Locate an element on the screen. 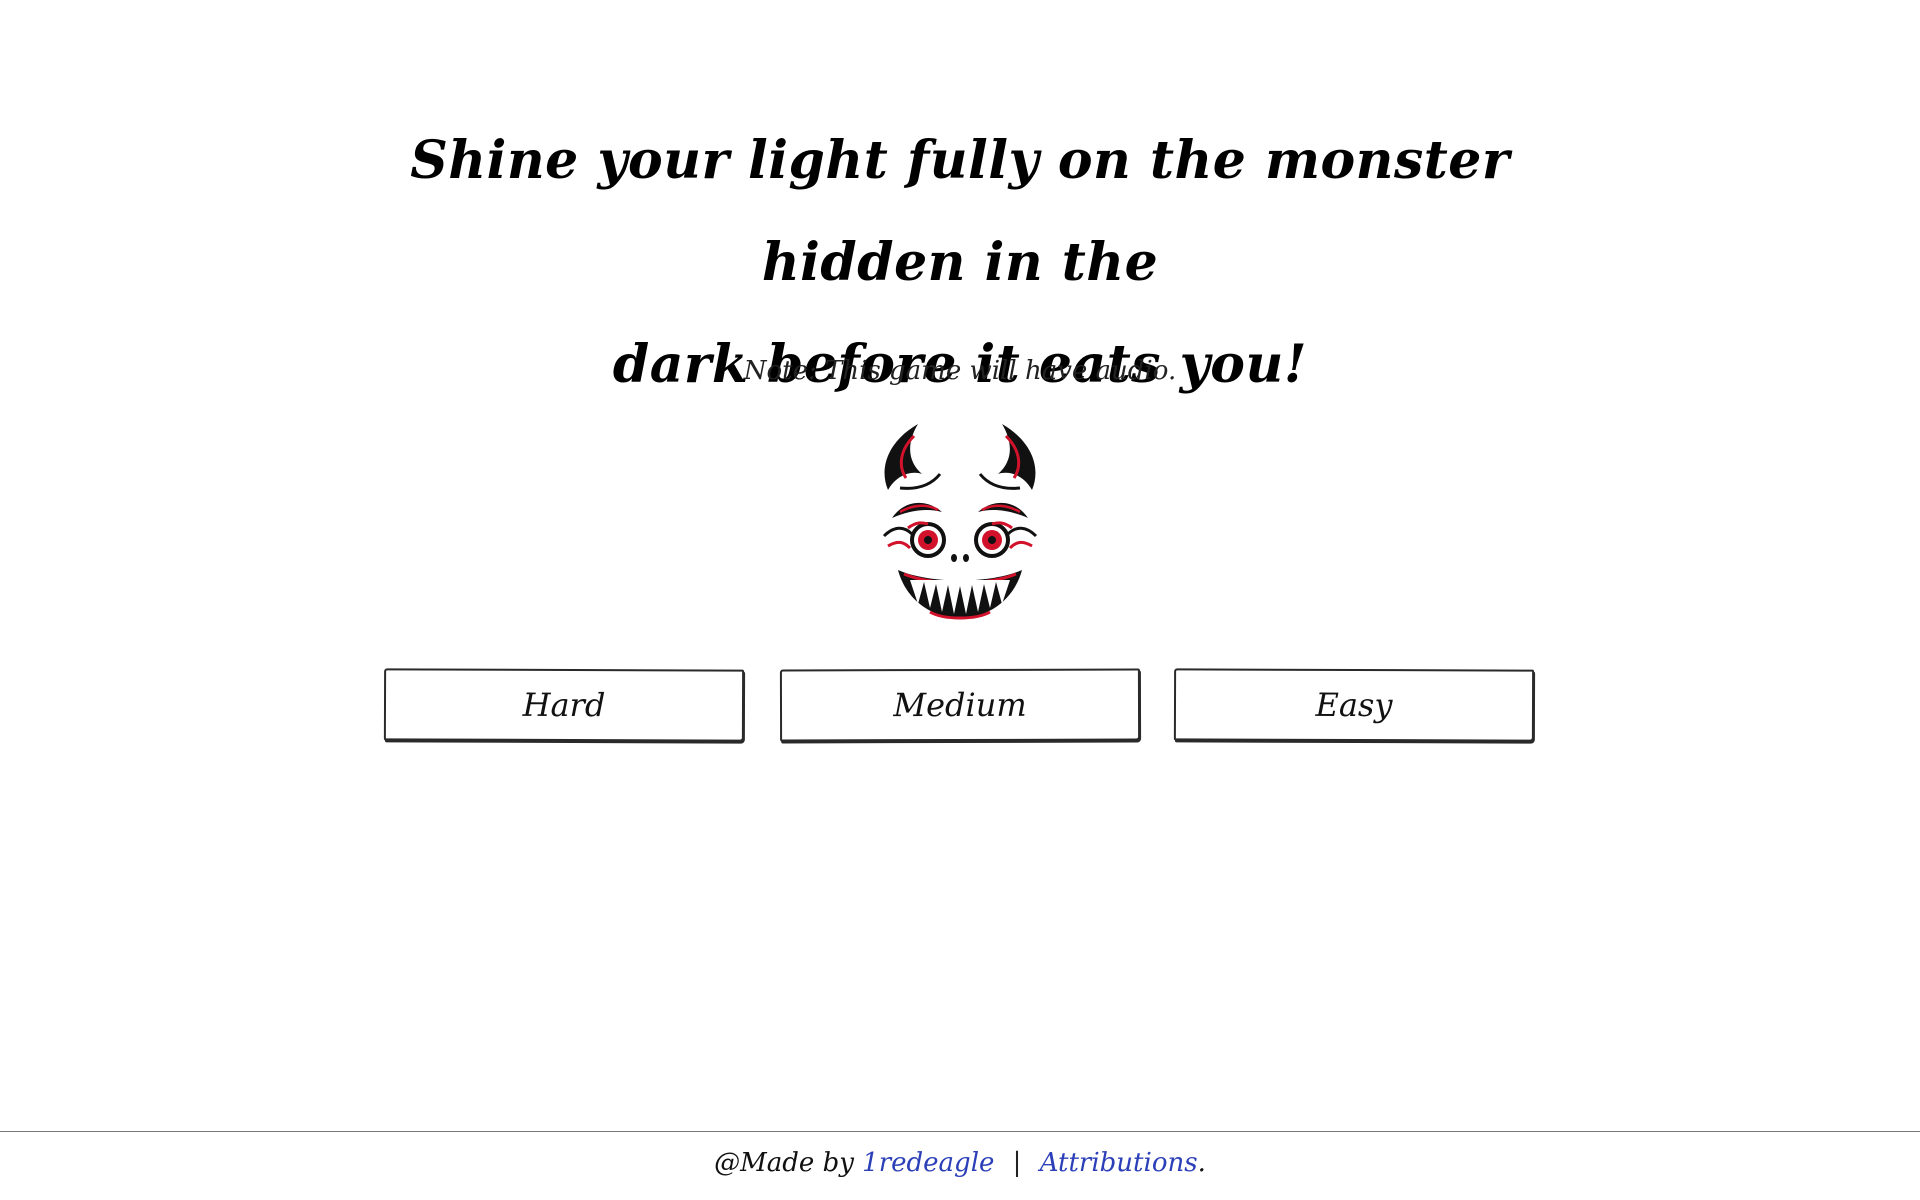 The height and width of the screenshot is (1200, 1920). footer: @Made by 1redeagle | Attributions. is located at coordinates (960, 1163).